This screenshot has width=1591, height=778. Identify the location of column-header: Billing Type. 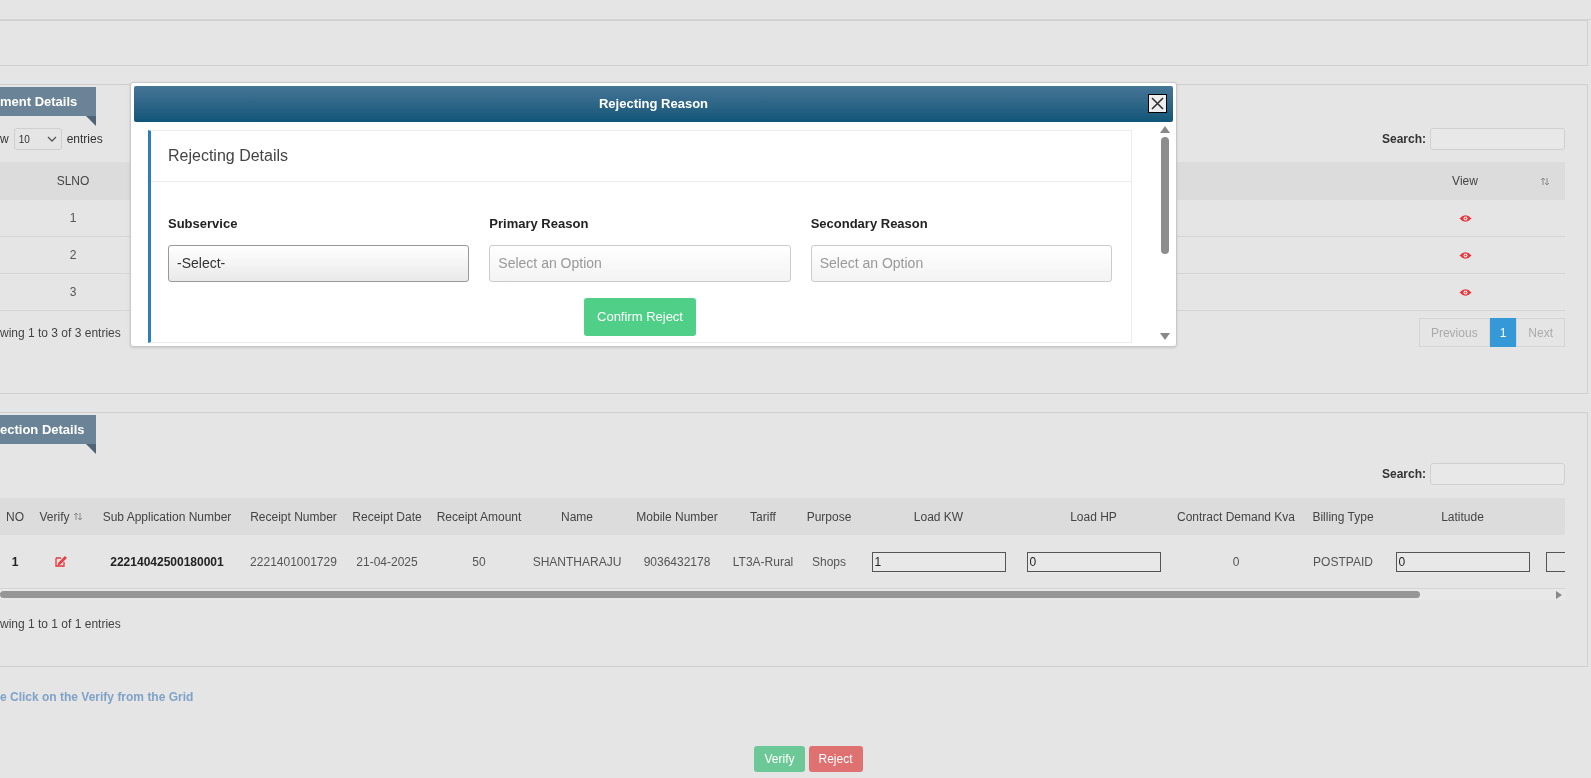
(1343, 516).